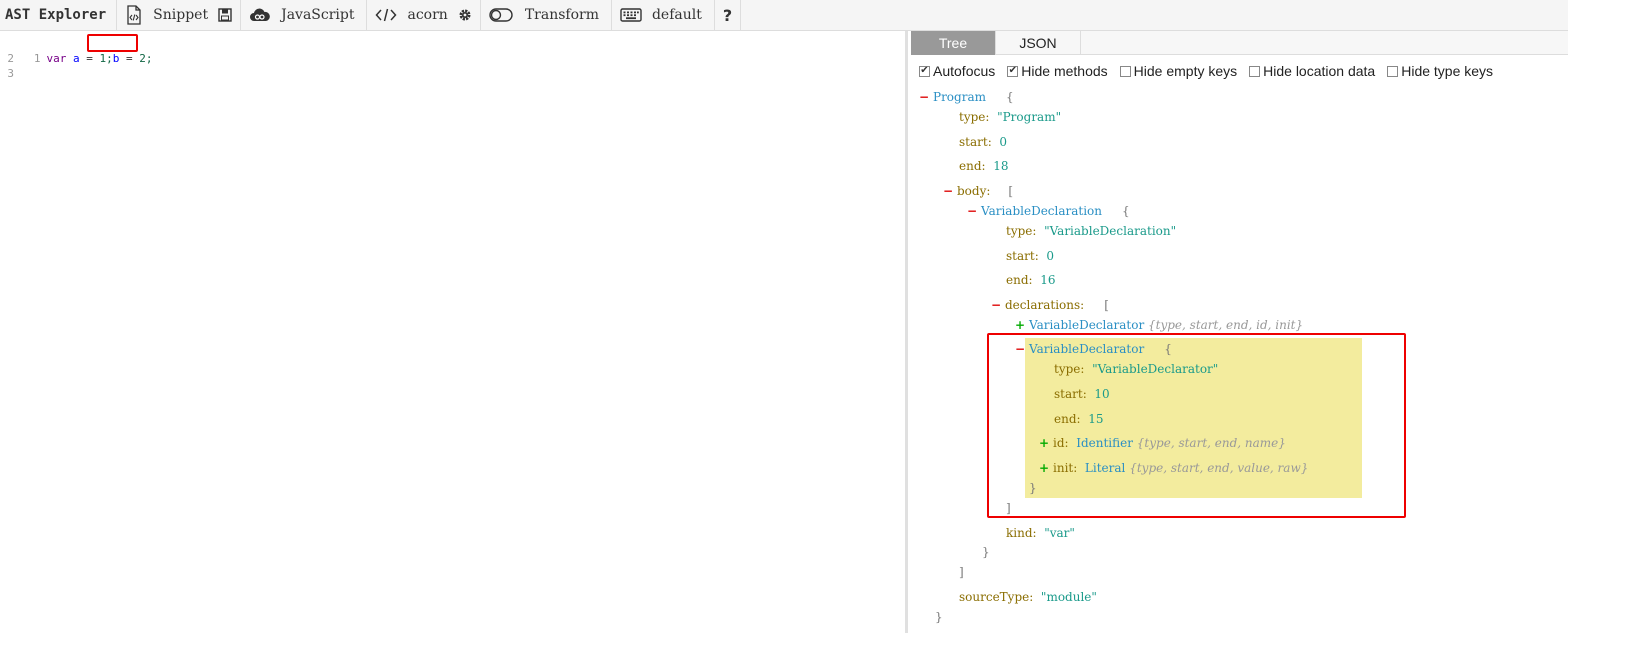  What do you see at coordinates (1048, 280) in the screenshot?
I see `prop-value: 16` at bounding box center [1048, 280].